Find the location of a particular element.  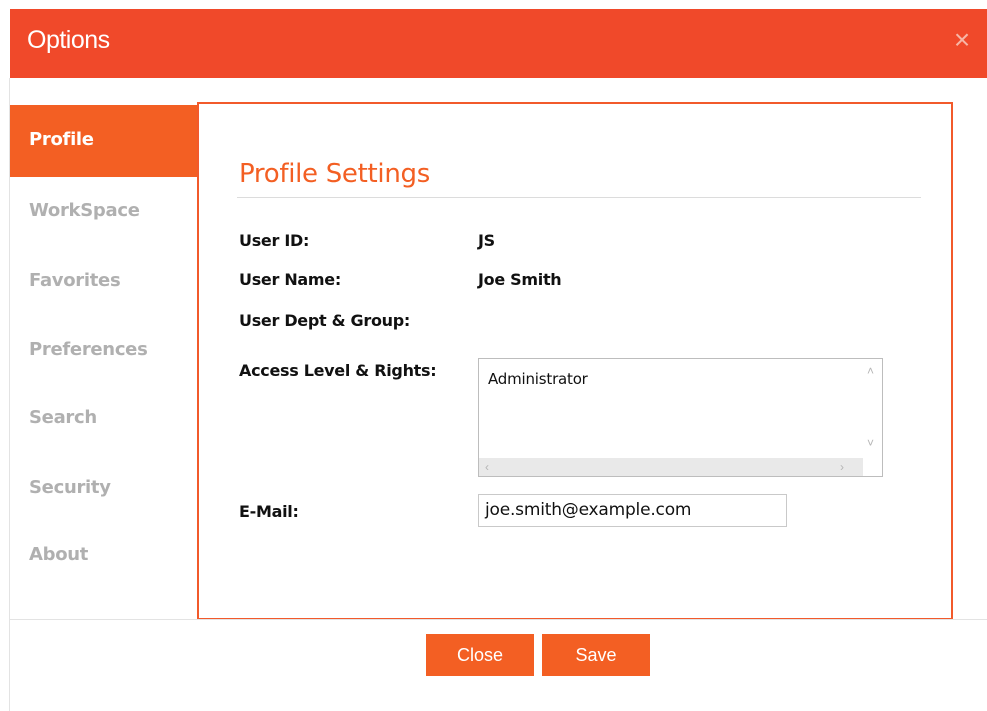

sidebar-item-search: Search is located at coordinates (103, 418).